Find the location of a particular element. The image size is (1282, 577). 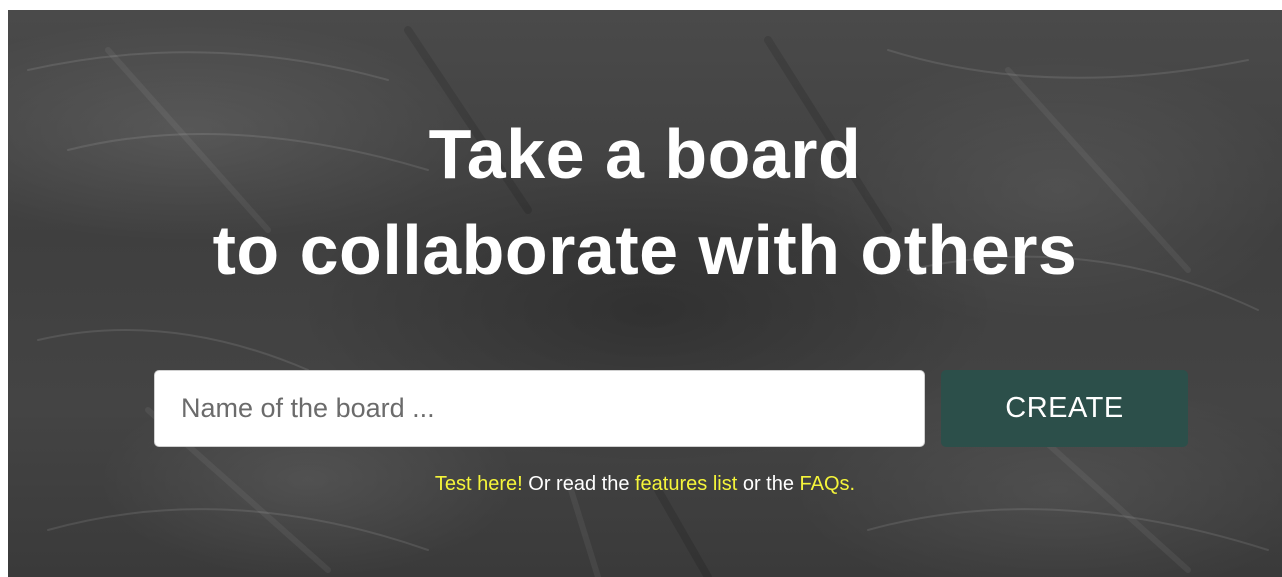

create-board-form: CREATE is located at coordinates (671, 409).